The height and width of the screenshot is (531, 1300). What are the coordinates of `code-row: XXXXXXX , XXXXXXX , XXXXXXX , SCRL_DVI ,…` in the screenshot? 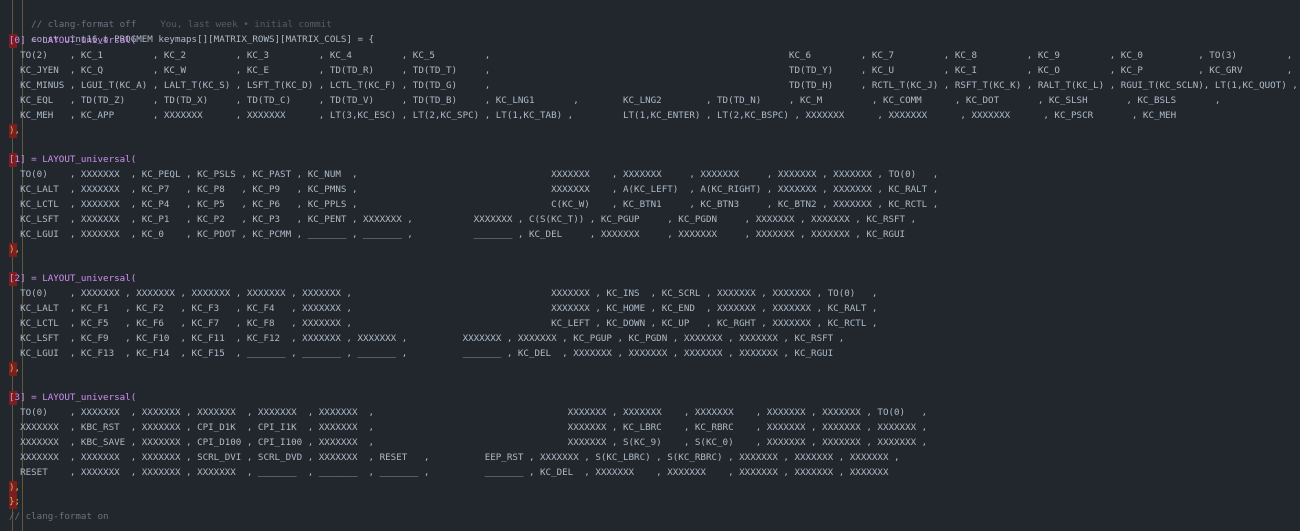 It's located at (450, 458).